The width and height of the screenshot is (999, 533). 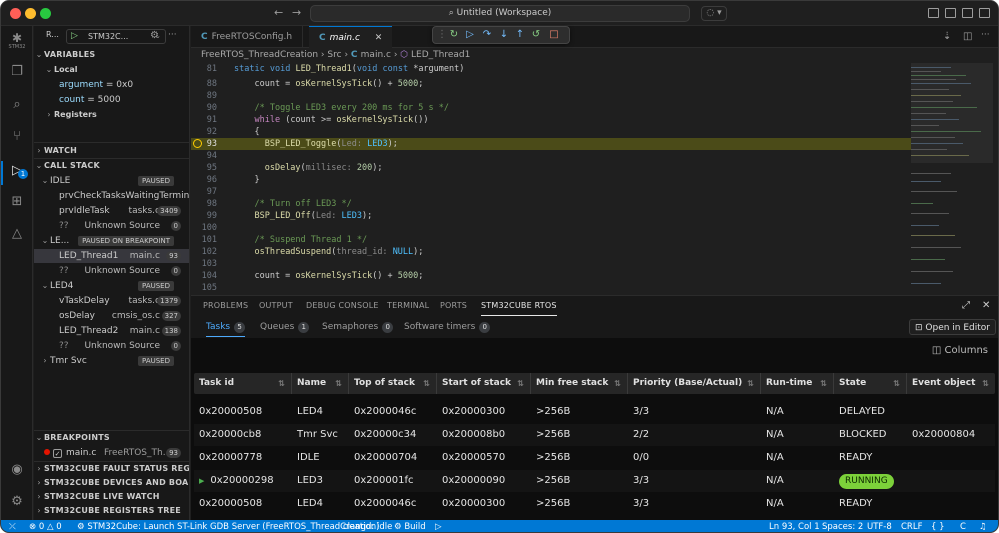 I want to click on tab-queues: Queues 1, so click(x=285, y=327).